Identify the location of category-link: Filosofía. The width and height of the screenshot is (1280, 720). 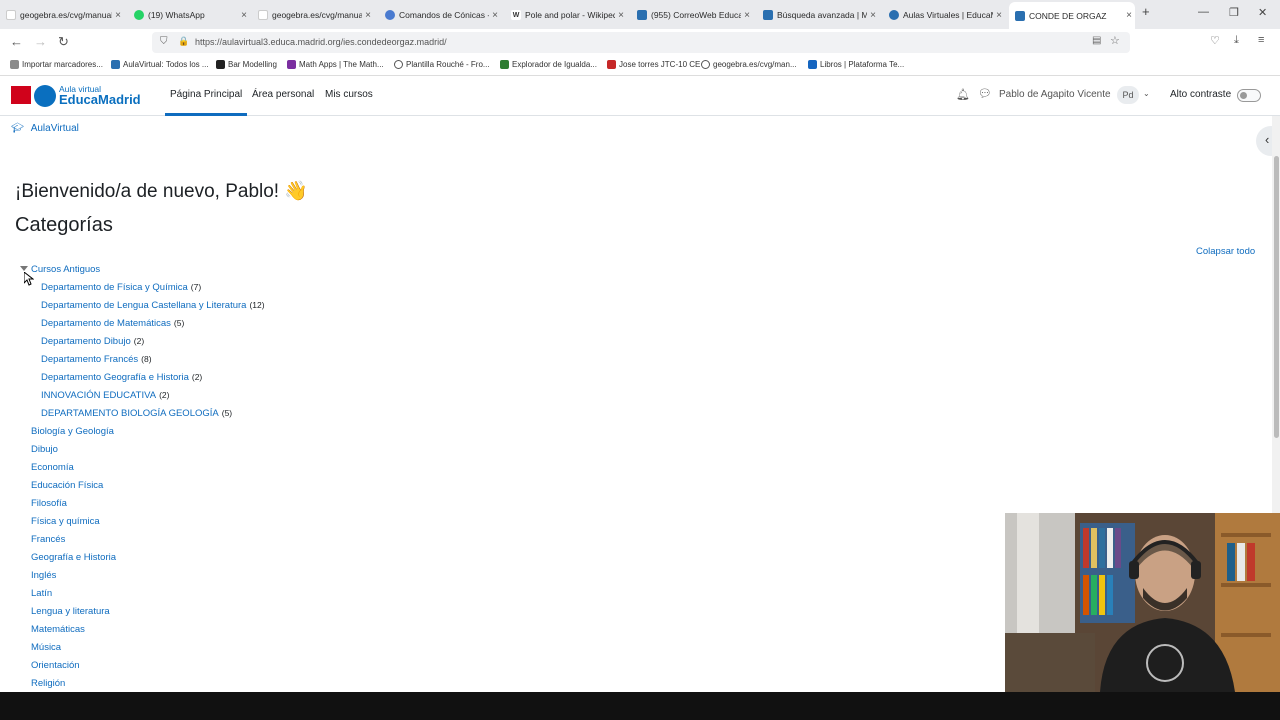
(49, 503).